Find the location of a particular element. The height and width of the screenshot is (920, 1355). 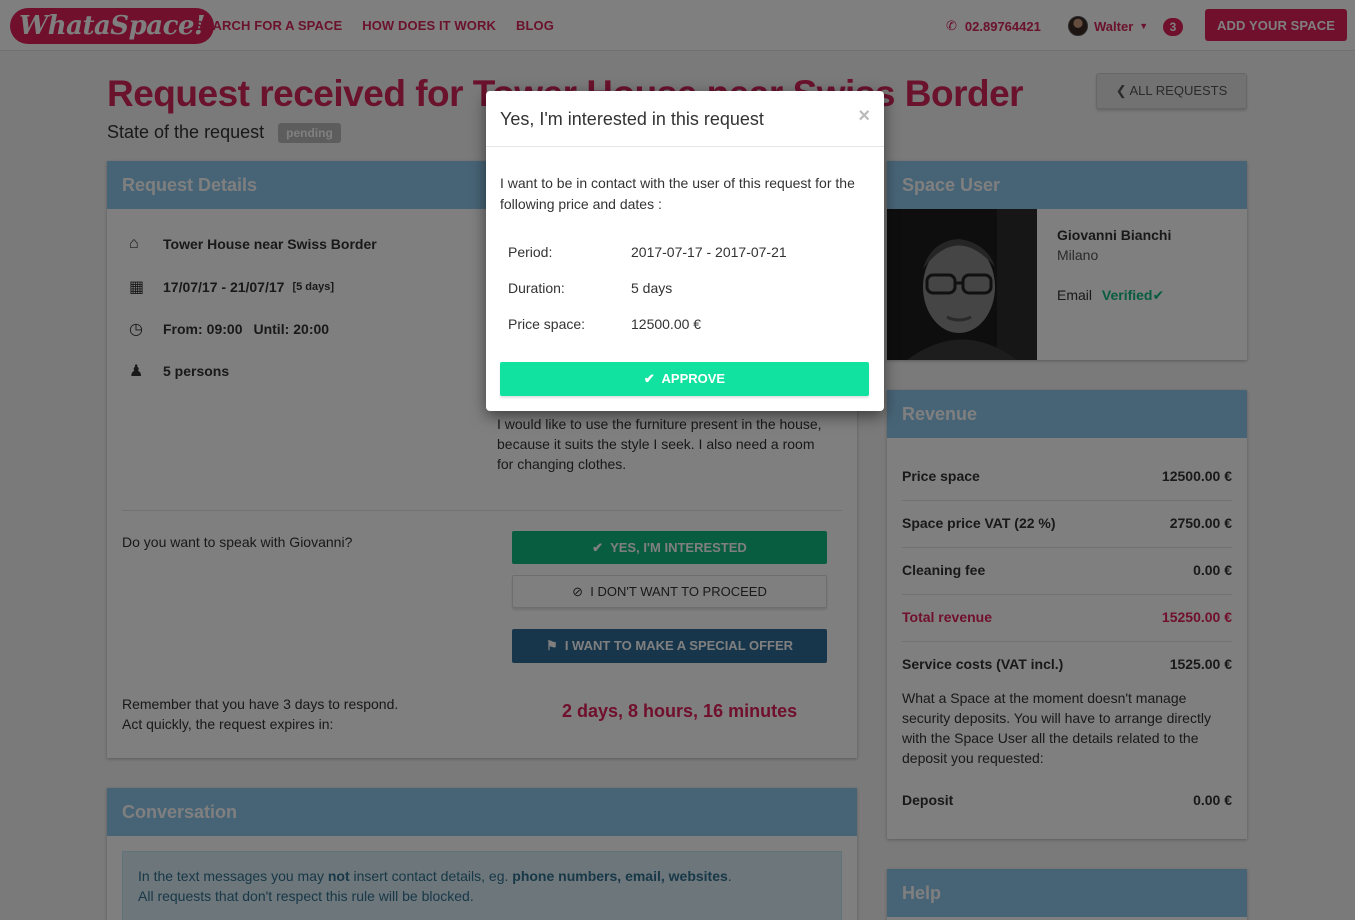

check-icon: ✔ is located at coordinates (649, 378).